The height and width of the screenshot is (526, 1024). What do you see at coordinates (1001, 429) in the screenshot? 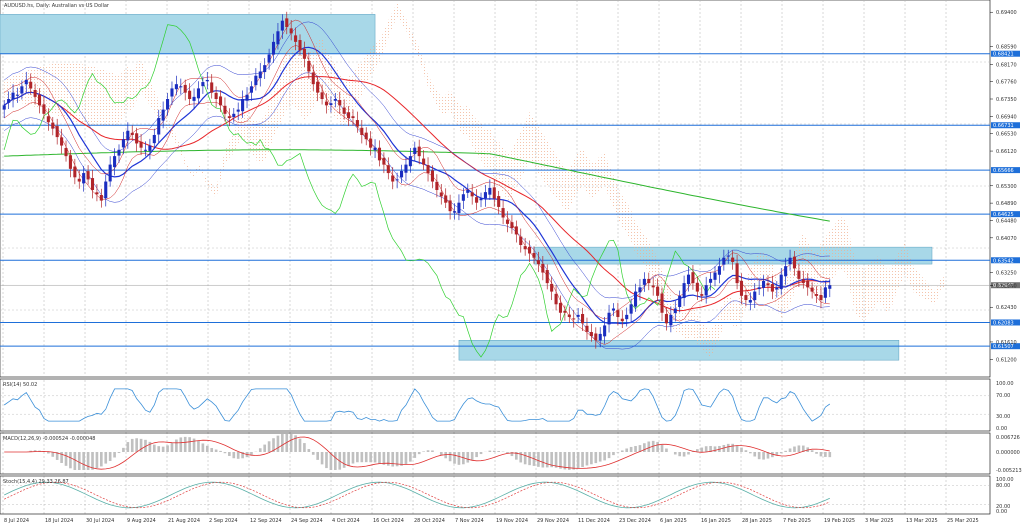
I see `rsi-axis-label: 0.00` at bounding box center [1001, 429].